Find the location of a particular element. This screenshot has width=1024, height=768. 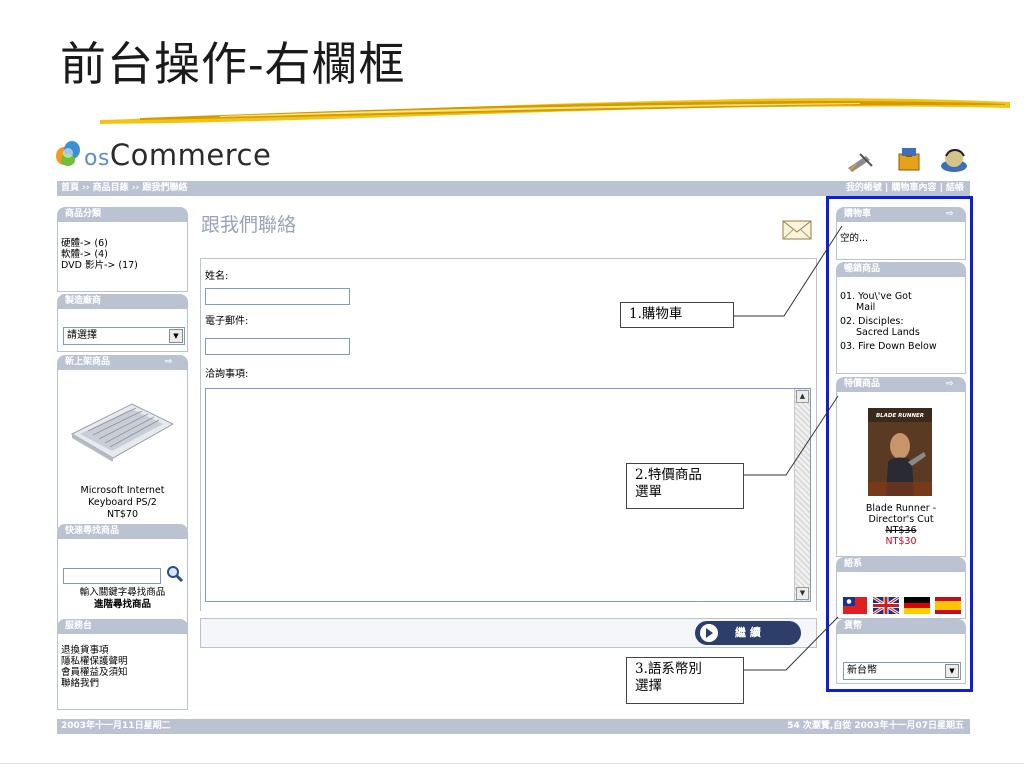

footer-date: 2003年十一月11日星期二 is located at coordinates (116, 726).